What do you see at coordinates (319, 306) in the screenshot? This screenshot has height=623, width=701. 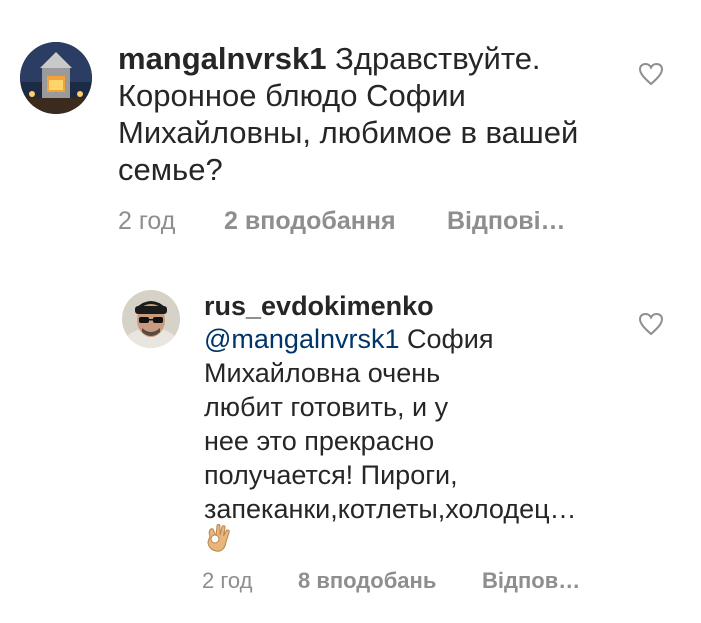 I see `comment-username: rus_evdokimenko` at bounding box center [319, 306].